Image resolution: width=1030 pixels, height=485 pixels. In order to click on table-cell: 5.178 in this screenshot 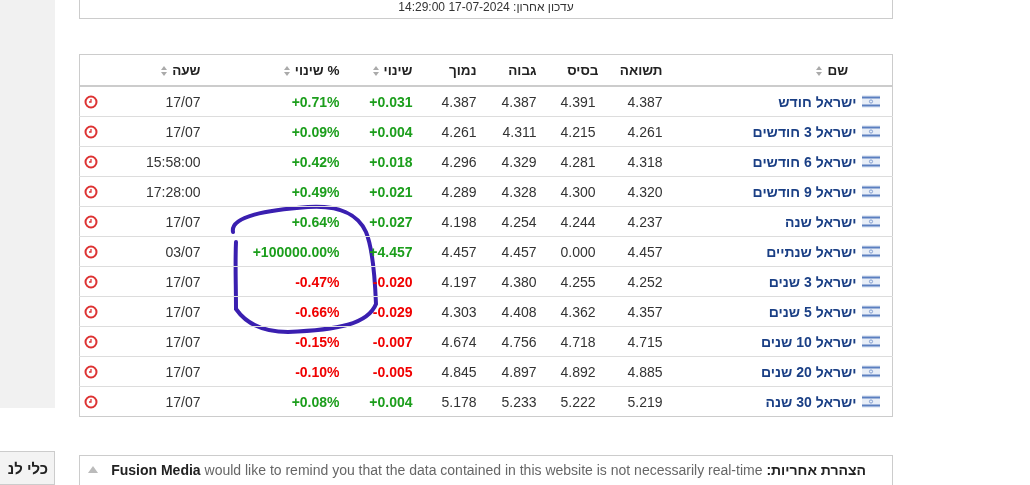, I will do `click(450, 401)`.